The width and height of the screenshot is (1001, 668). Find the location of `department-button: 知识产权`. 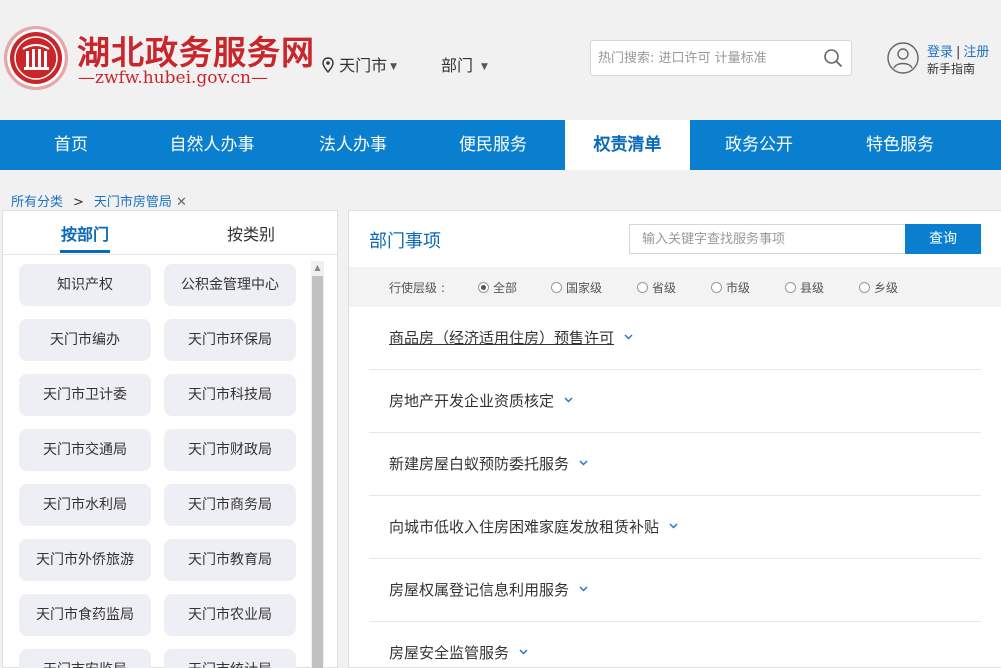

department-button: 知识产权 is located at coordinates (85, 285).